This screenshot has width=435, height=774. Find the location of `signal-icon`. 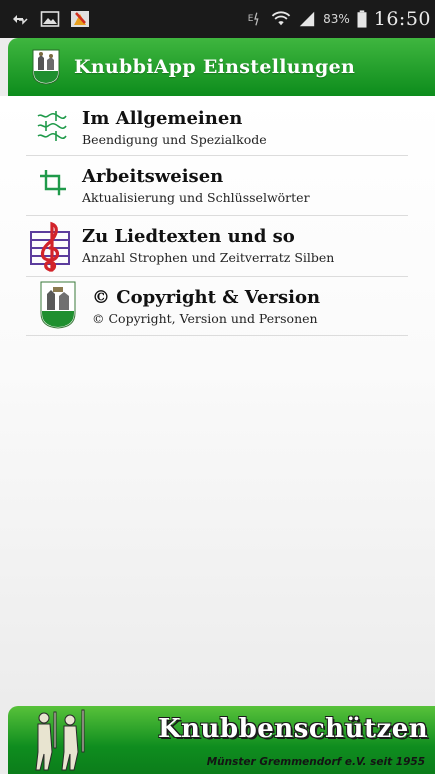

signal-icon is located at coordinates (307, 19).